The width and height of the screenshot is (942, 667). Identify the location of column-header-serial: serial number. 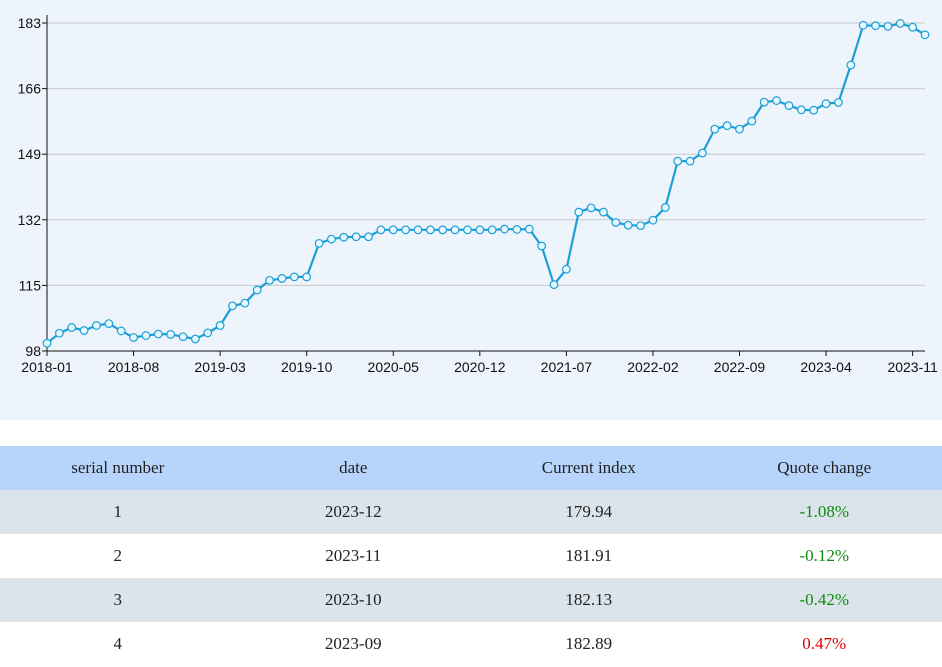
(118, 467).